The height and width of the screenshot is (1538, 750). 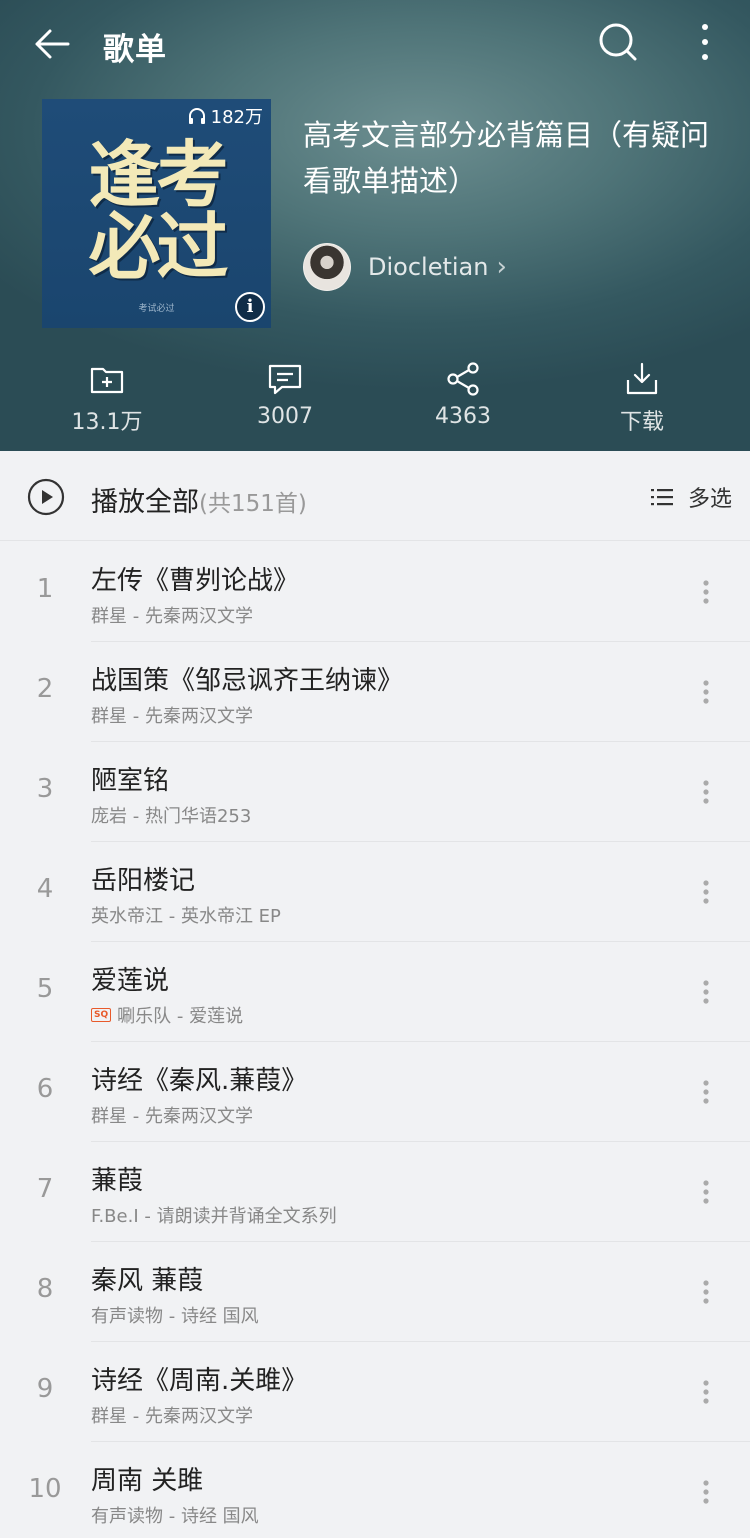 What do you see at coordinates (641, 422) in the screenshot?
I see `download-label: 下载` at bounding box center [641, 422].